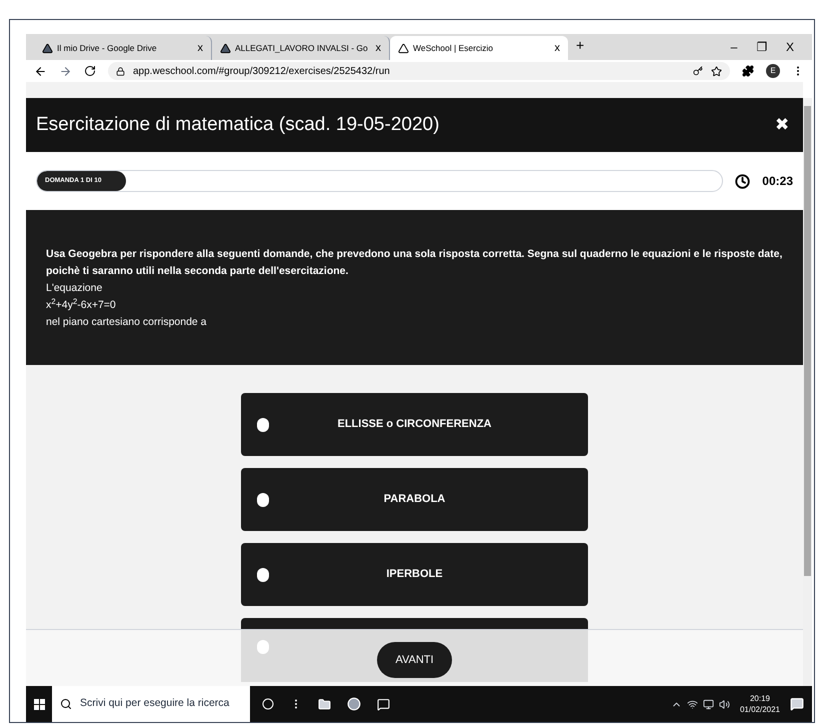 Image resolution: width=819 pixels, height=727 pixels. What do you see at coordinates (580, 45) in the screenshot?
I see `new-tab-button: +` at bounding box center [580, 45].